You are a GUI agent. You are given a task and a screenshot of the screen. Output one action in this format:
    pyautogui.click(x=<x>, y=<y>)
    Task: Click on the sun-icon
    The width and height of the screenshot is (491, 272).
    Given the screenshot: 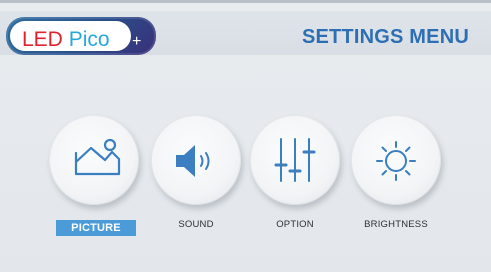 What is the action you would take?
    pyautogui.click(x=396, y=161)
    